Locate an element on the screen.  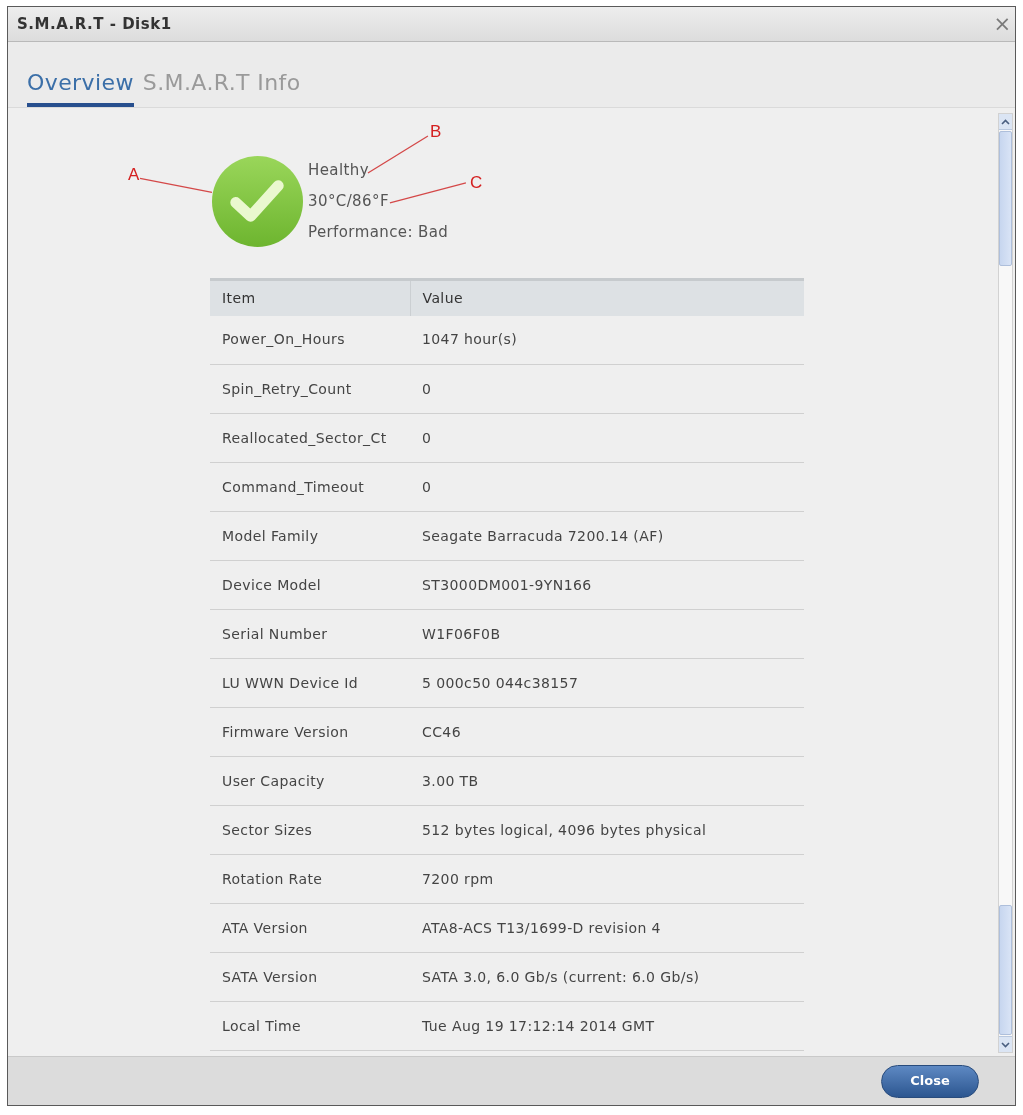
table-cell: W1F06F0B is located at coordinates (607, 634).